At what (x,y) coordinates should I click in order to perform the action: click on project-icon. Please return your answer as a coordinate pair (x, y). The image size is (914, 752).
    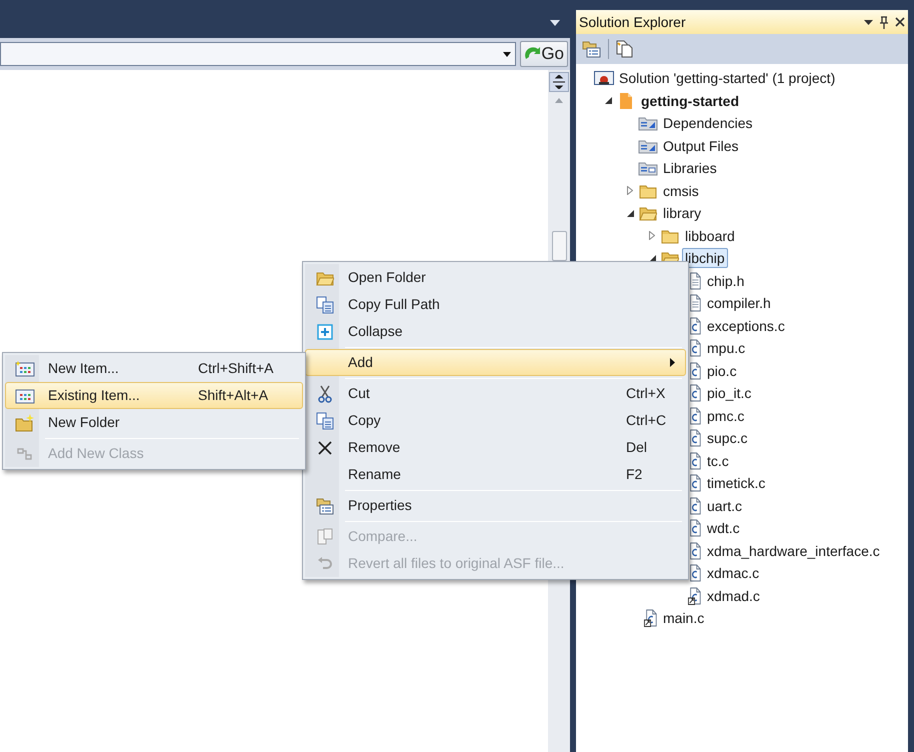
    Looking at the image, I should click on (626, 101).